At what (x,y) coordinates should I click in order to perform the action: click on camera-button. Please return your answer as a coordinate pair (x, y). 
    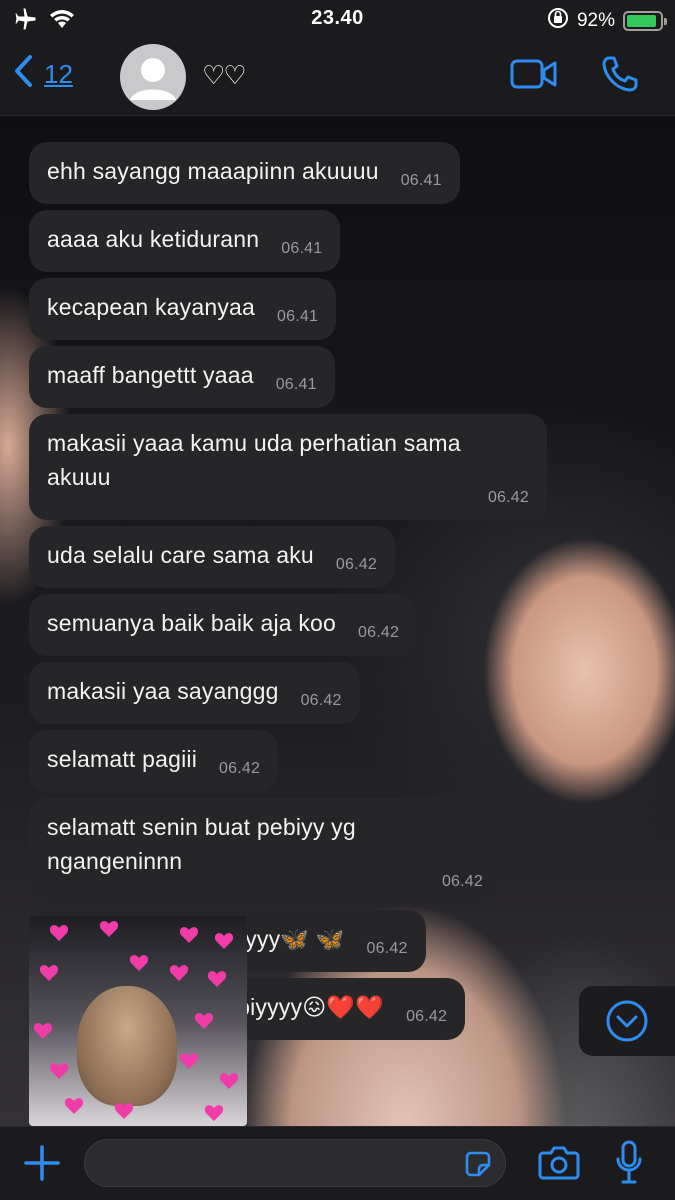
    Looking at the image, I should click on (559, 1164).